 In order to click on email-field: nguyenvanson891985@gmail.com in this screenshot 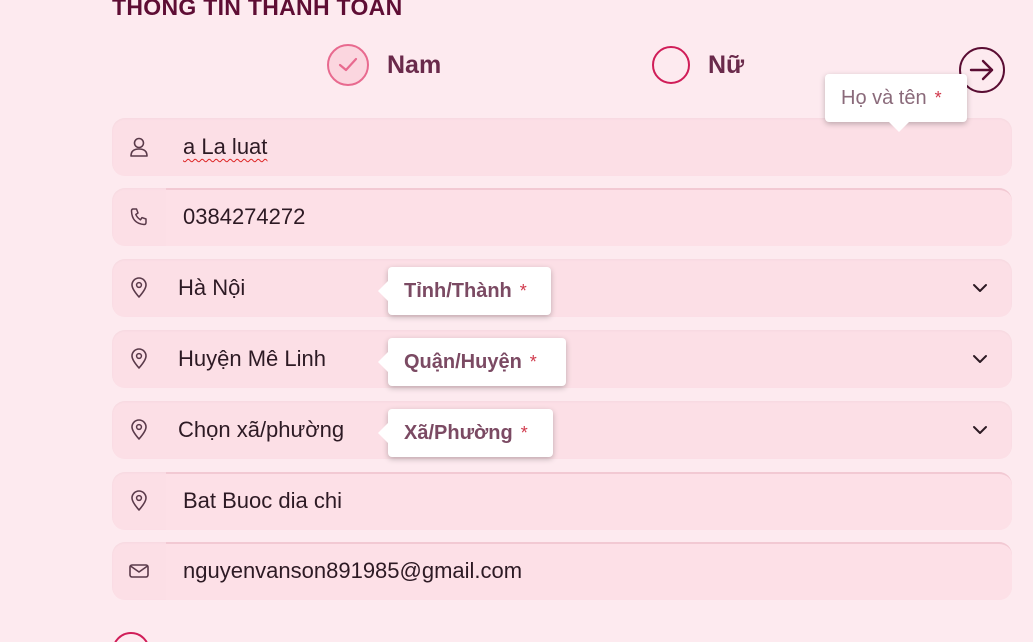, I will do `click(562, 571)`.